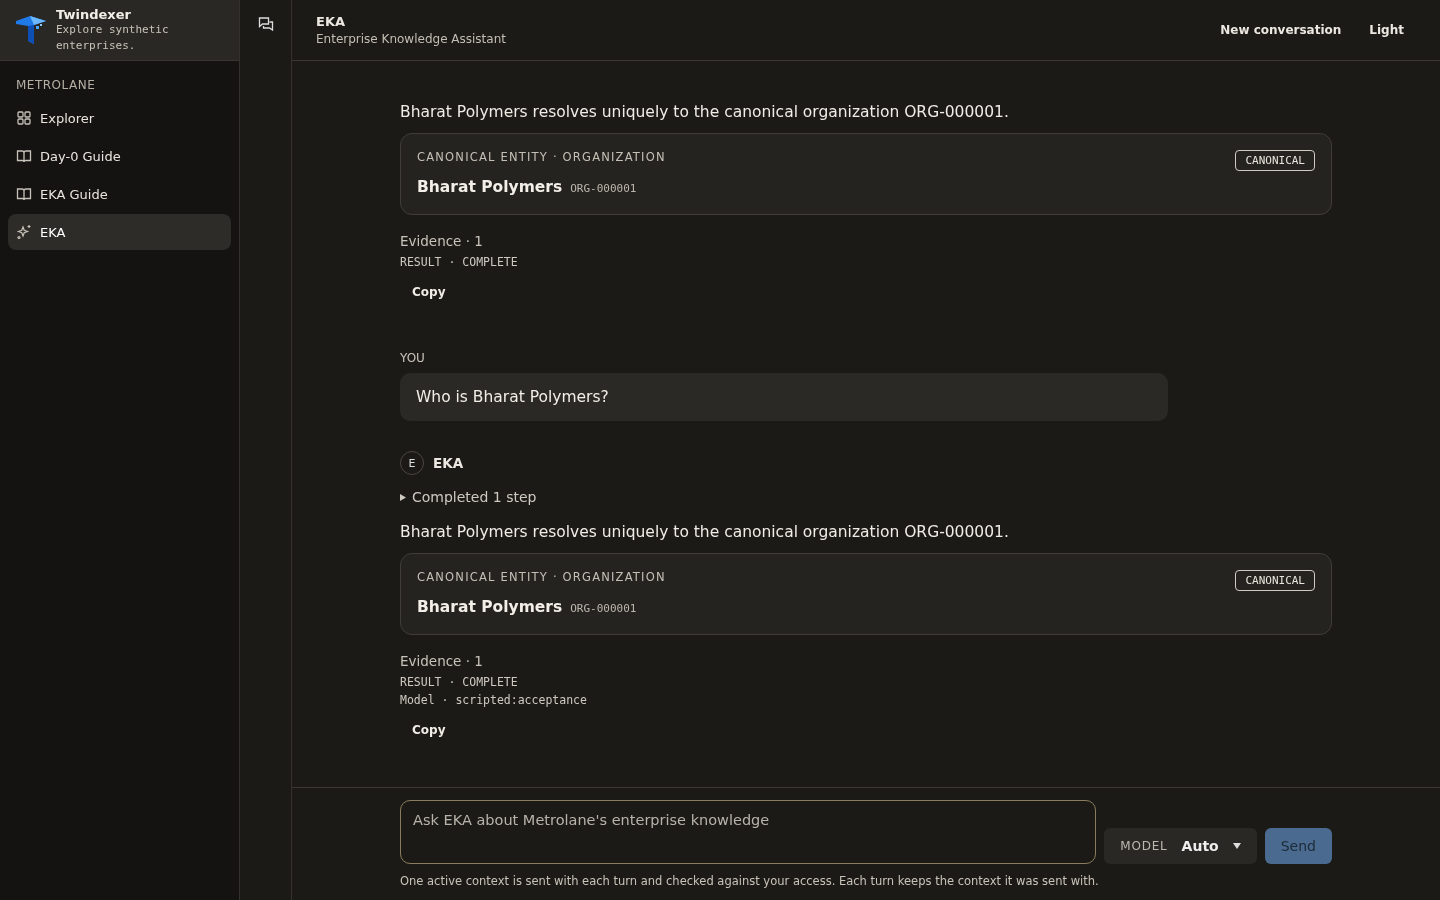 This screenshot has height=900, width=1440. Describe the element at coordinates (468, 497) in the screenshot. I see `steps-toggle: Completed 1 step` at that location.